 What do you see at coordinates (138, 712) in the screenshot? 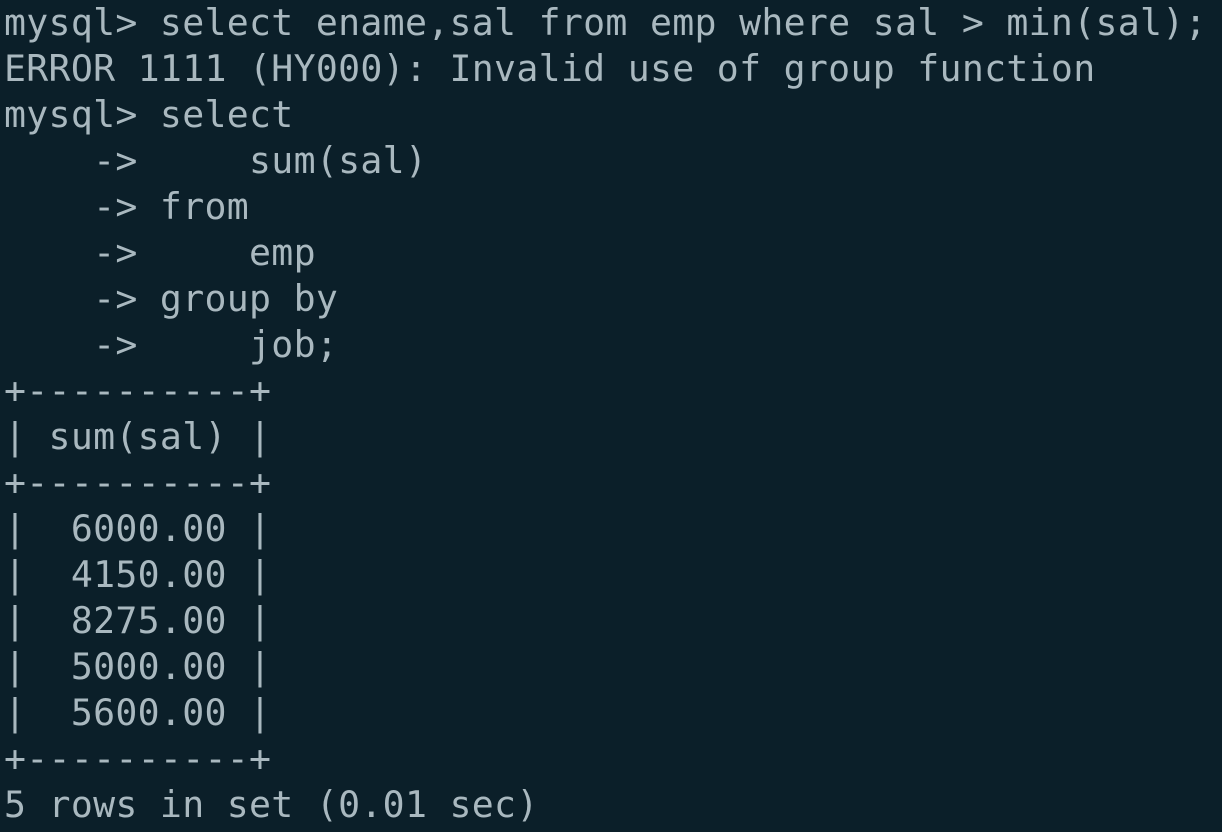
I see `table-row: | 5600.00 |` at bounding box center [138, 712].